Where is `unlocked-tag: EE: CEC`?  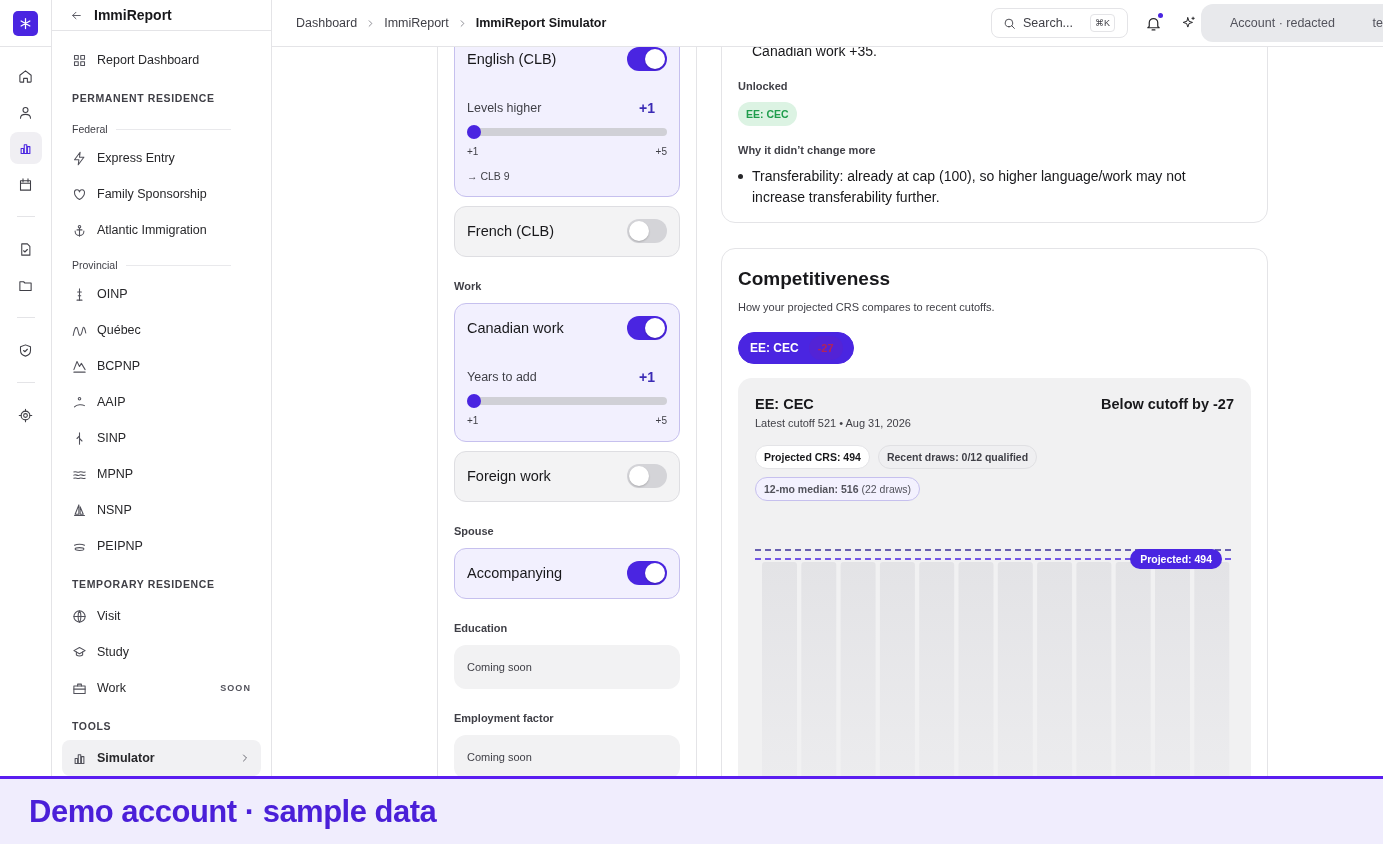 unlocked-tag: EE: CEC is located at coordinates (767, 114).